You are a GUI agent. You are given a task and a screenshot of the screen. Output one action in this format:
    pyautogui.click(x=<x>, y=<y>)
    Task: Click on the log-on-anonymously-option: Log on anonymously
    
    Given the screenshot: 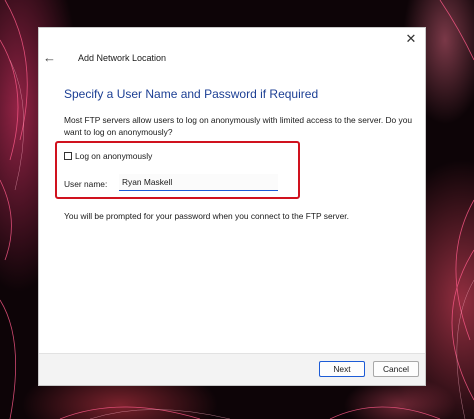 What is the action you would take?
    pyautogui.click(x=108, y=156)
    